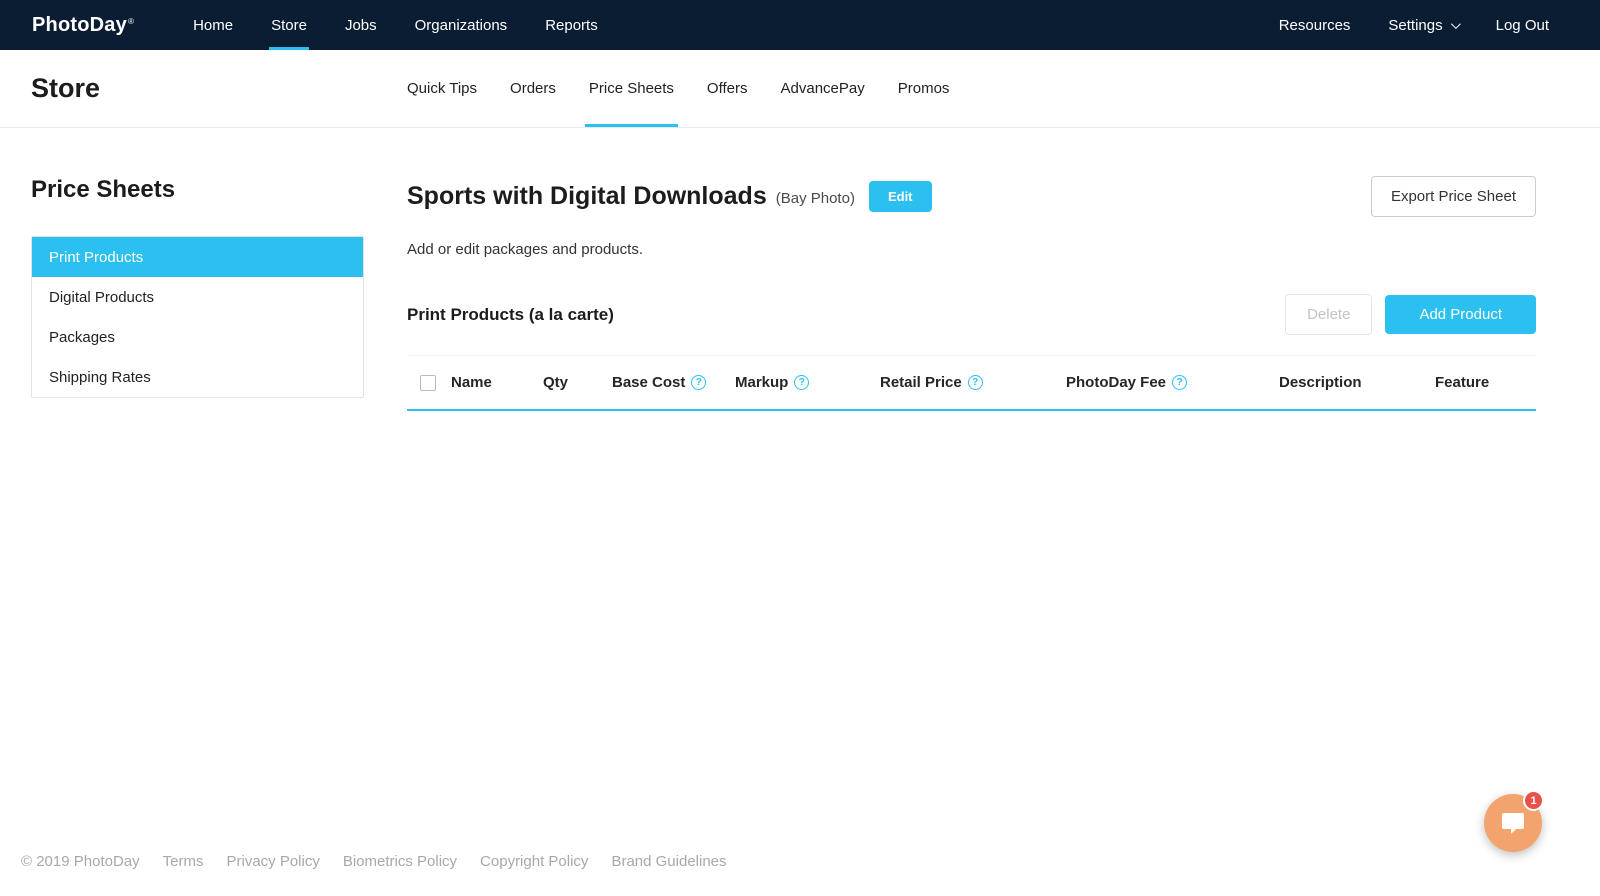 Image resolution: width=1600 pixels, height=896 pixels. Describe the element at coordinates (213, 25) in the screenshot. I see `nav-home: Home` at that location.